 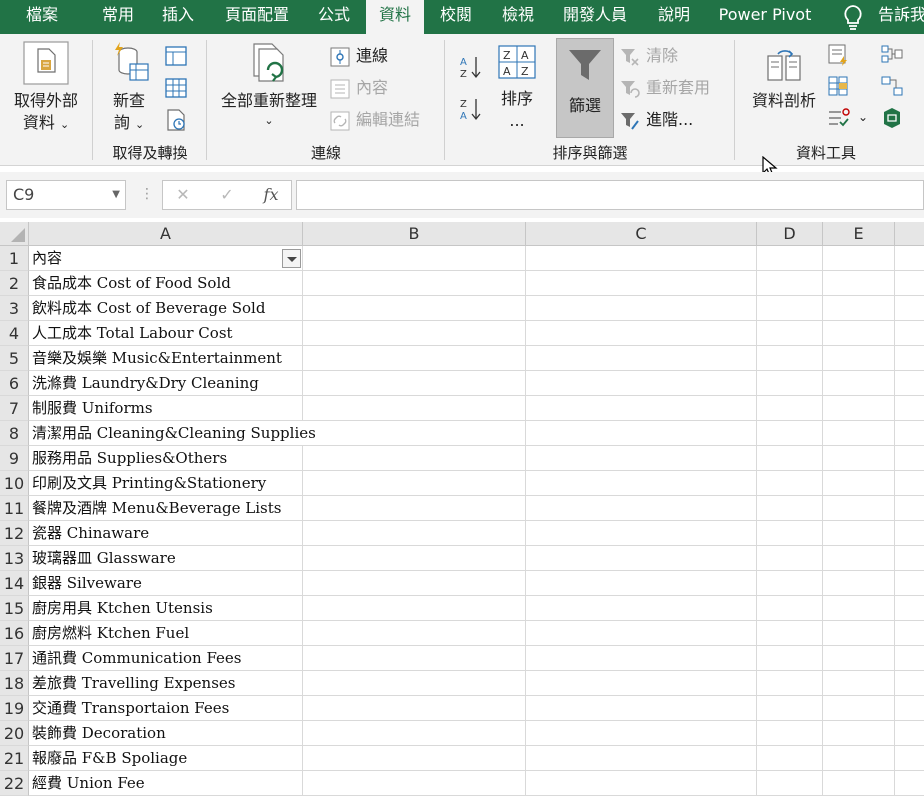 What do you see at coordinates (14, 583) in the screenshot?
I see `row-header: 14` at bounding box center [14, 583].